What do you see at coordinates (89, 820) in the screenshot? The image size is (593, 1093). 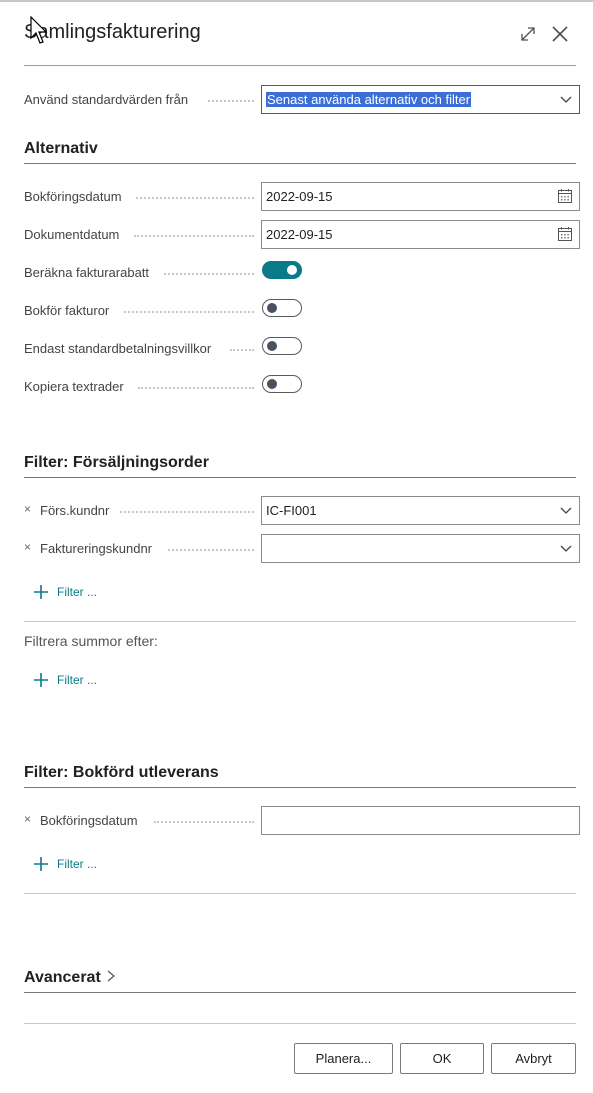 I see `filter-label: Bokföringsdatum` at bounding box center [89, 820].